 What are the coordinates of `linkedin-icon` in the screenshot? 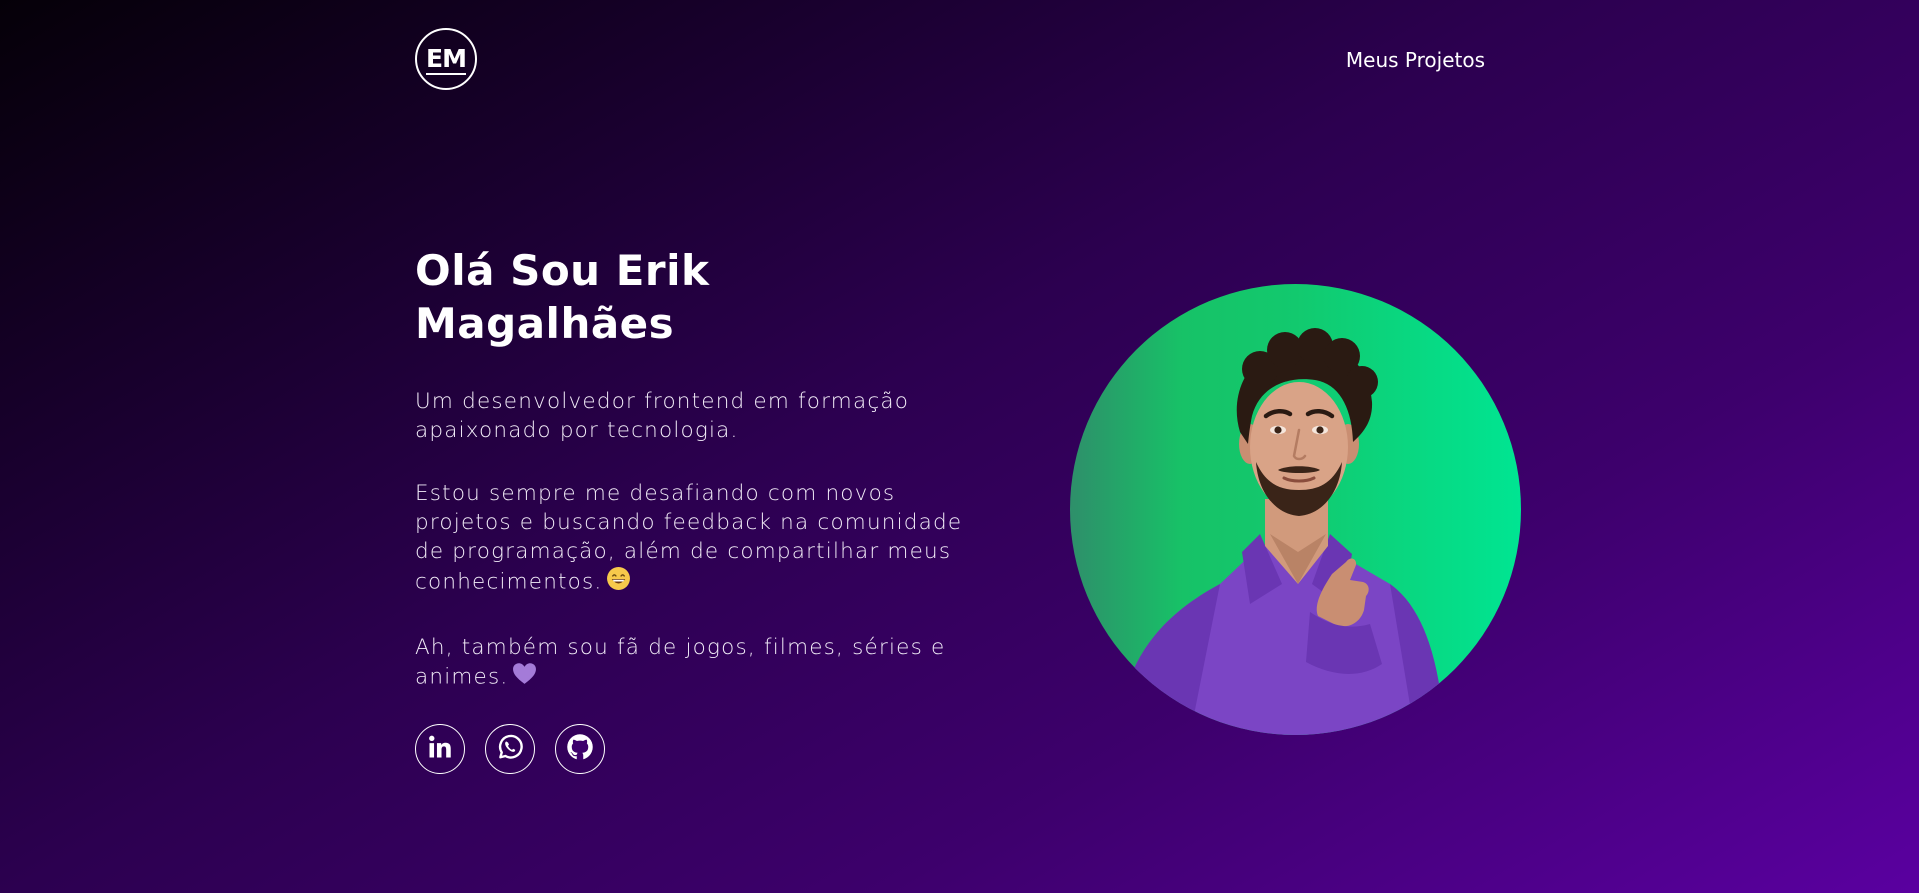 It's located at (440, 749).